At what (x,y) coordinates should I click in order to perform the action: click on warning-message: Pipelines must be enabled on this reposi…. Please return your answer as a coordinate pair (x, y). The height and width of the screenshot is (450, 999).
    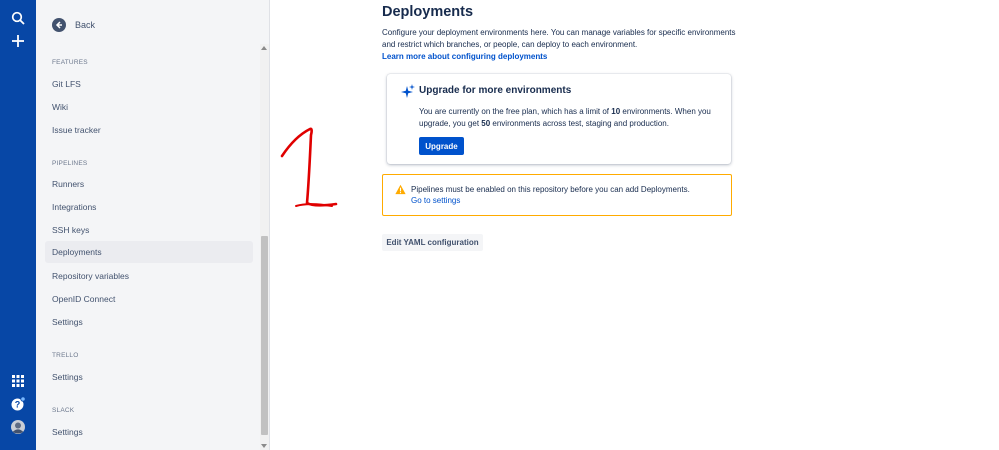
    Looking at the image, I should click on (550, 189).